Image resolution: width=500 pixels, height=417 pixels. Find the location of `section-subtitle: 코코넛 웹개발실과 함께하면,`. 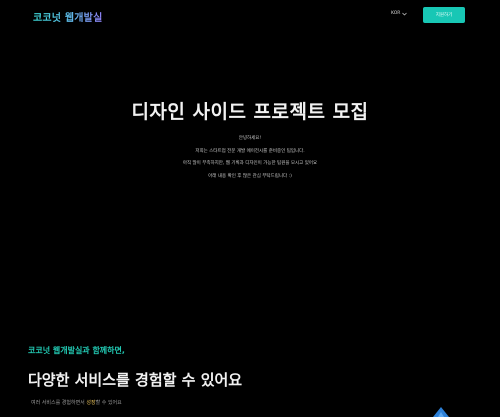

section-subtitle: 코코넛 웹개발실과 함께하면, is located at coordinates (76, 350).